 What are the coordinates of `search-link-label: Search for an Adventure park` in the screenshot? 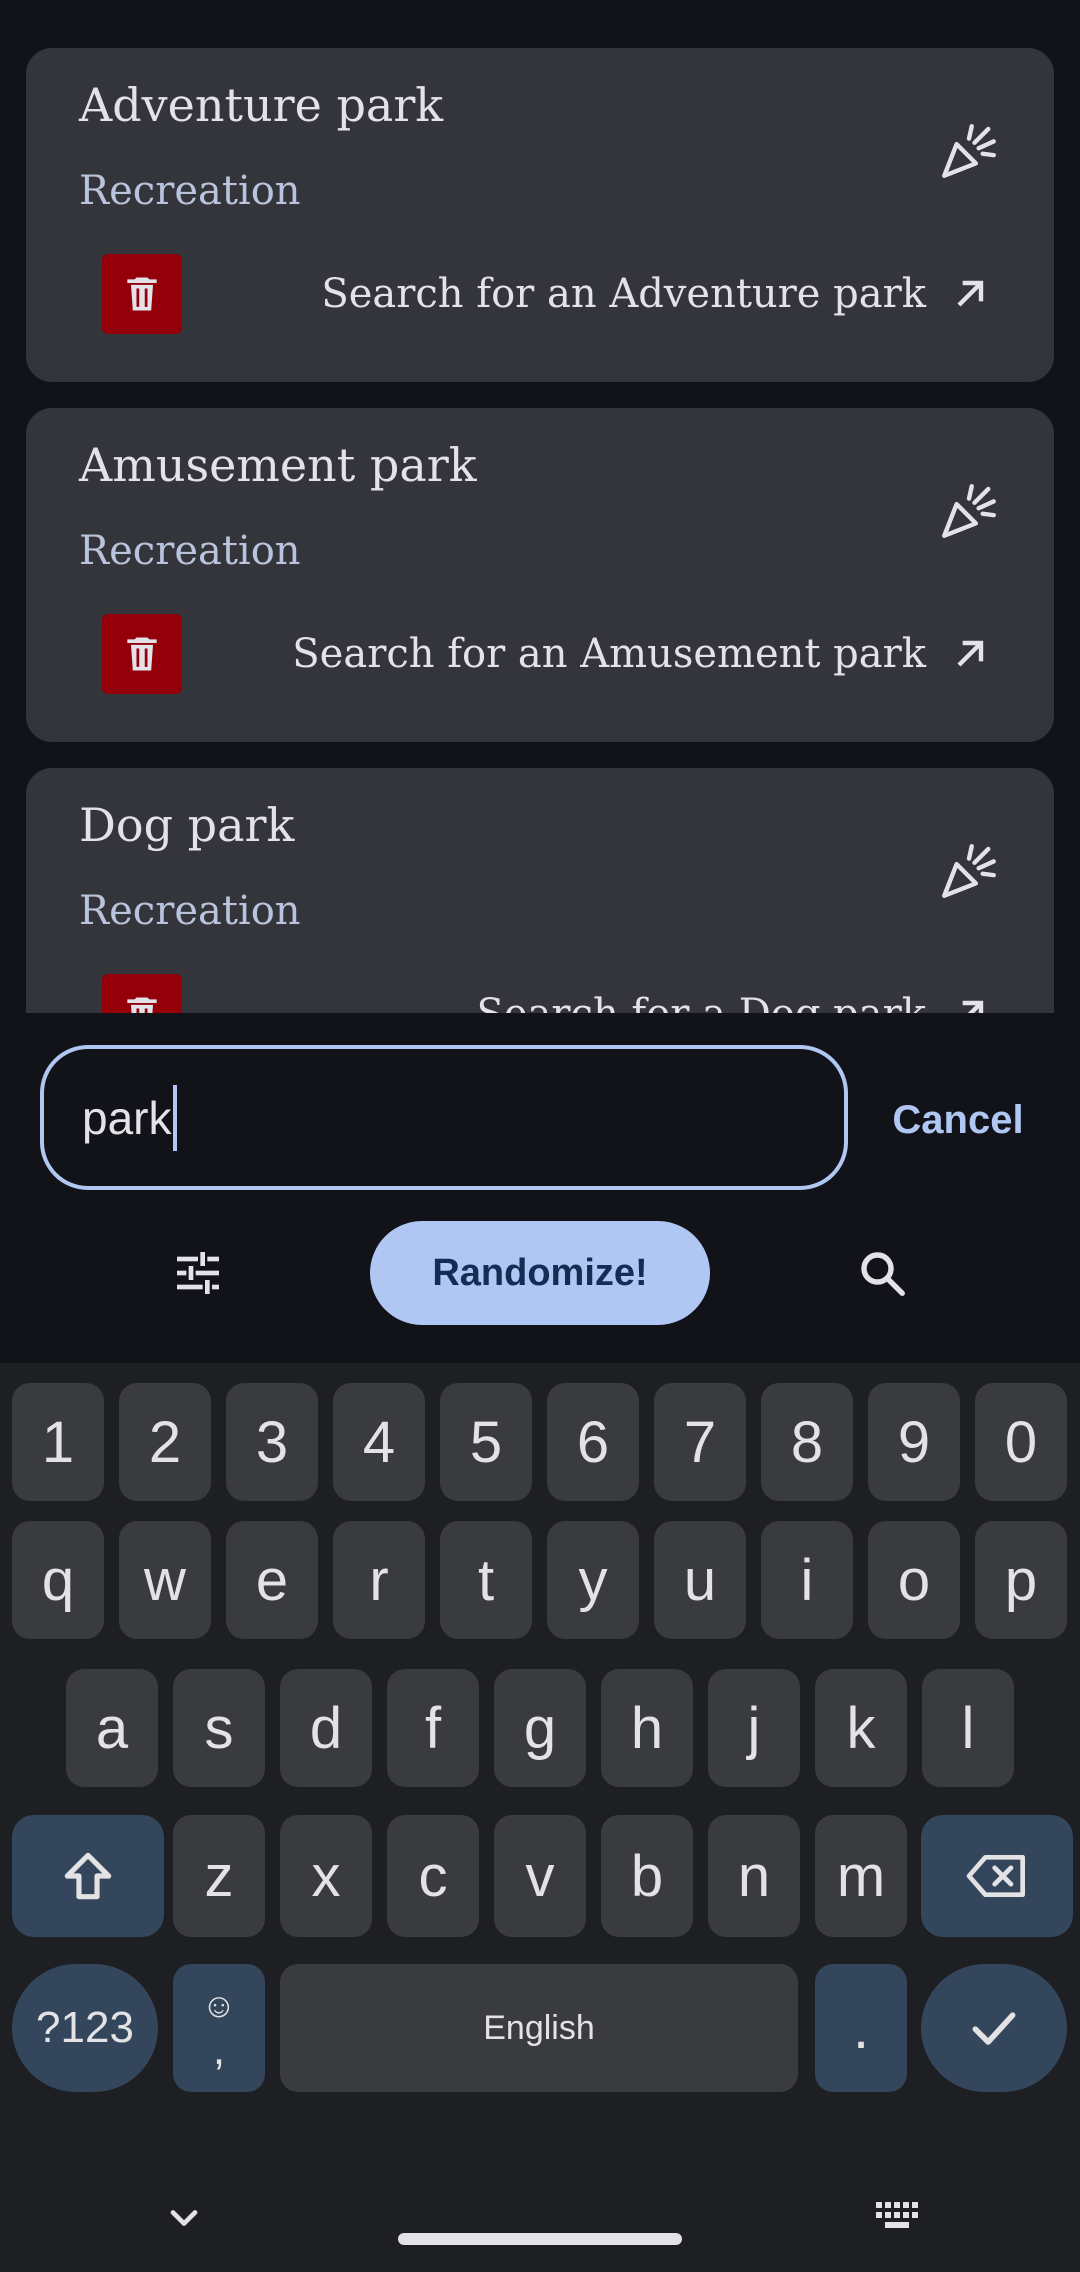 It's located at (623, 294).